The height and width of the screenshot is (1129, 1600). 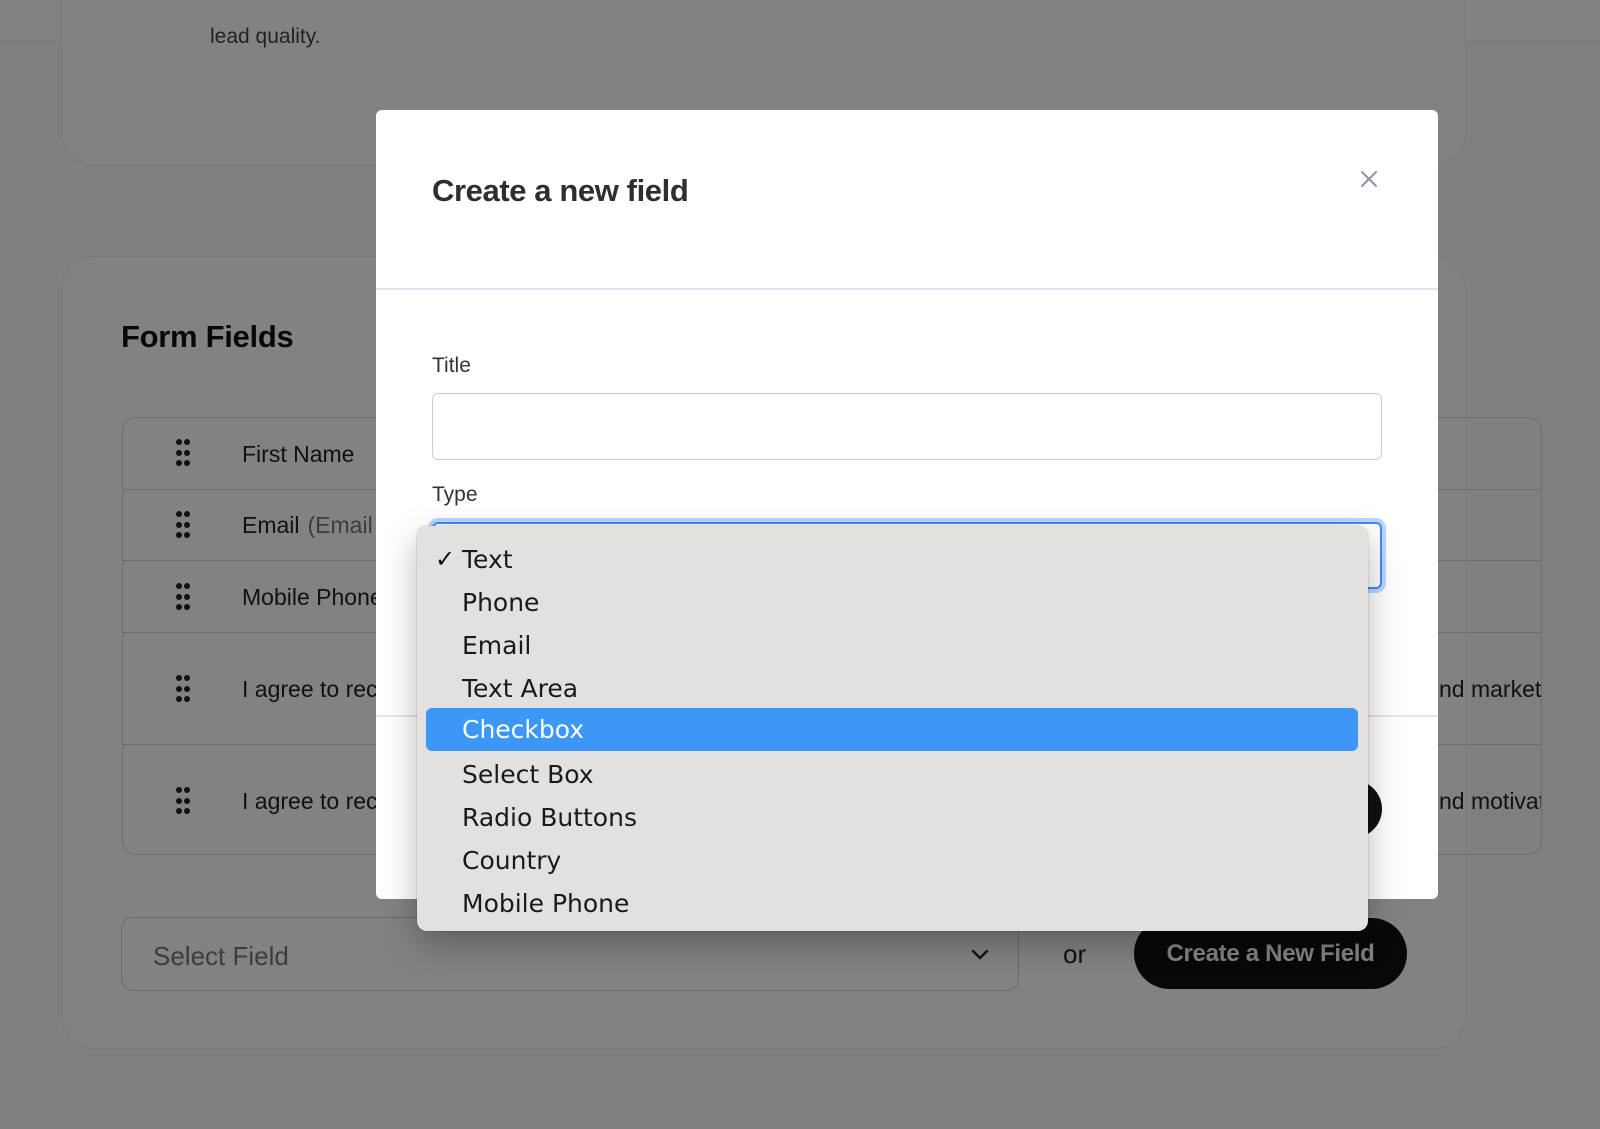 What do you see at coordinates (892, 559) in the screenshot?
I see `option-text: ✓ Text` at bounding box center [892, 559].